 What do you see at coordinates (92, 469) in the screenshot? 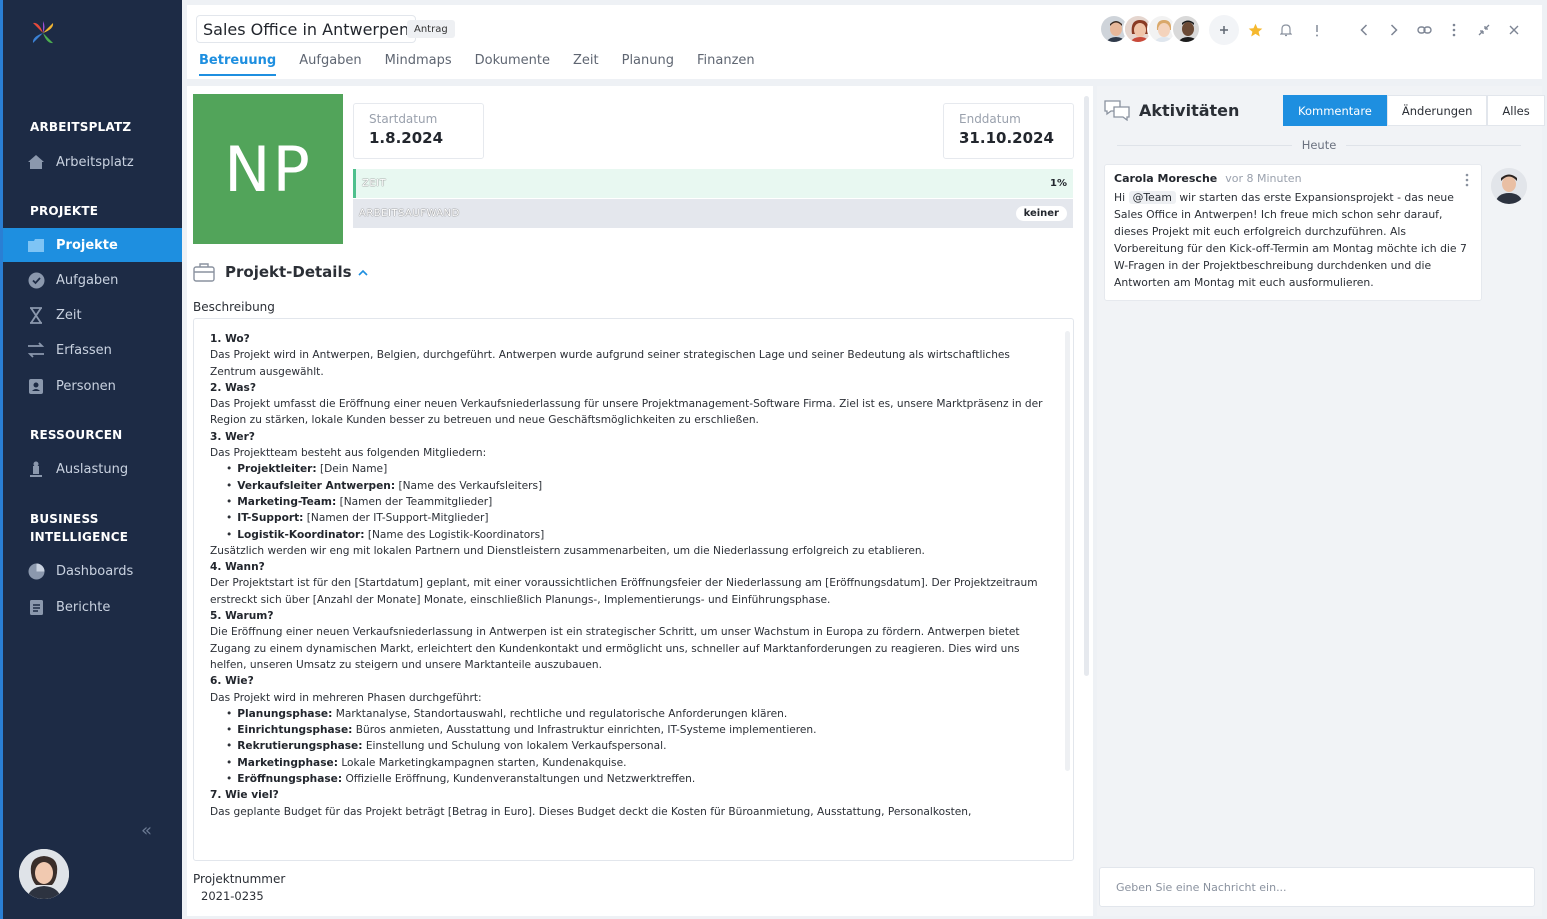
I see `sidebar-item-auslastung: Auslastung` at bounding box center [92, 469].